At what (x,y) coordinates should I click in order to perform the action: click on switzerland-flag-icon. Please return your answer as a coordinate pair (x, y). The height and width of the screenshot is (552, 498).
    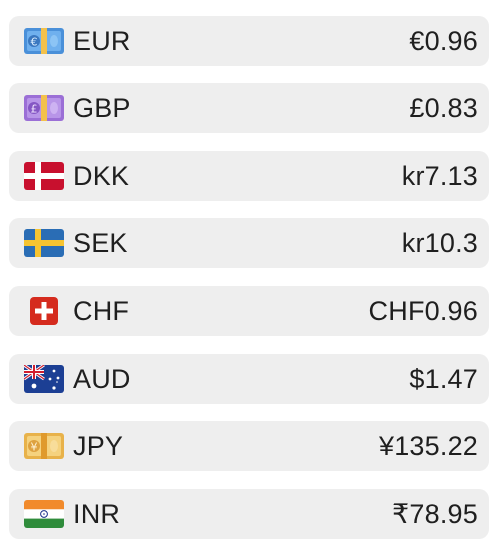
    Looking at the image, I should click on (44, 311).